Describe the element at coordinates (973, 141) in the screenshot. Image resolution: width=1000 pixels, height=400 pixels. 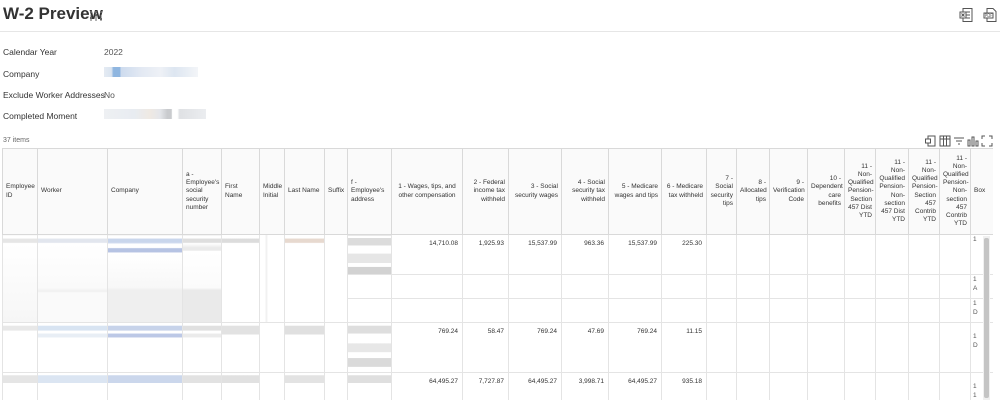
I see `table-chart-icon` at that location.